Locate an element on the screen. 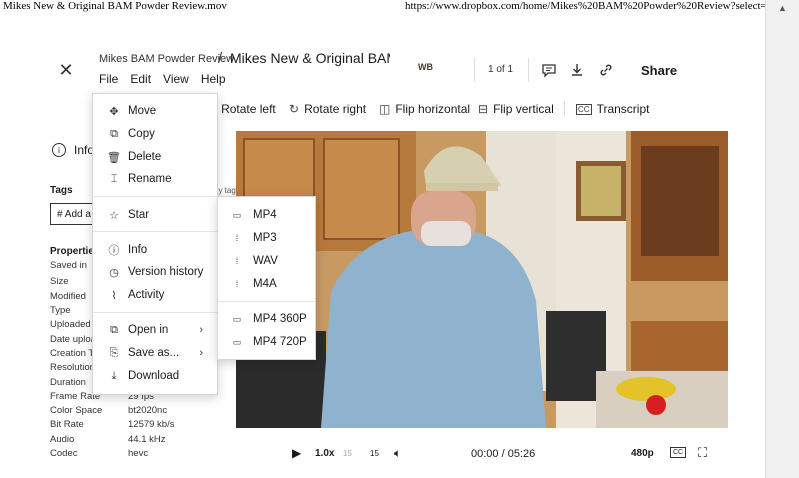 Image resolution: width=799 pixels, height=478 pixels. flip-horizontal-button: ◫ Flip horizontal is located at coordinates (424, 109).